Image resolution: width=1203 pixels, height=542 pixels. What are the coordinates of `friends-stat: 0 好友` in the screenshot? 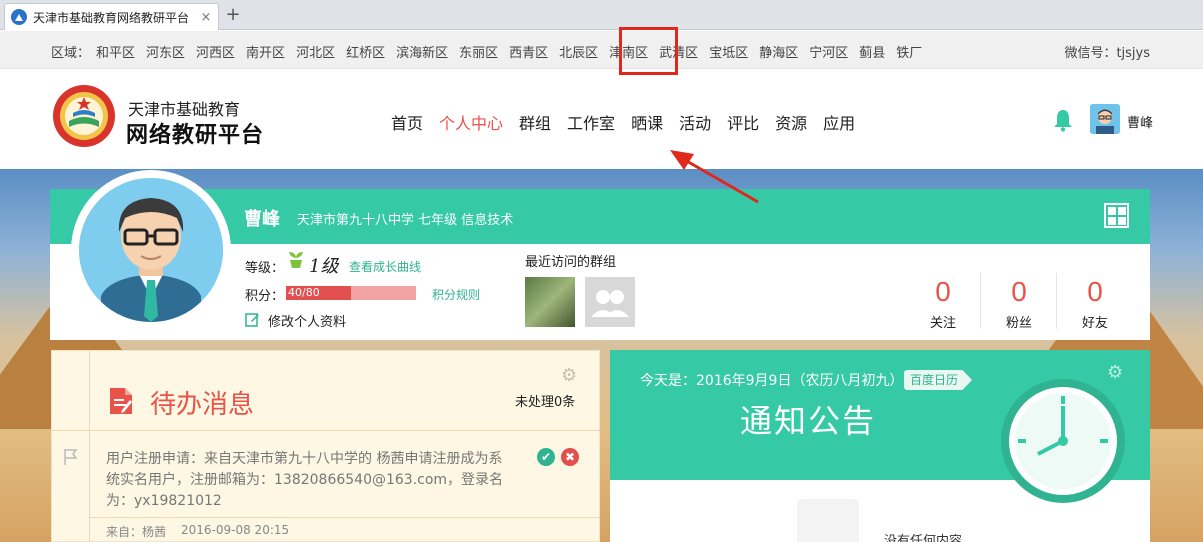 It's located at (1095, 303).